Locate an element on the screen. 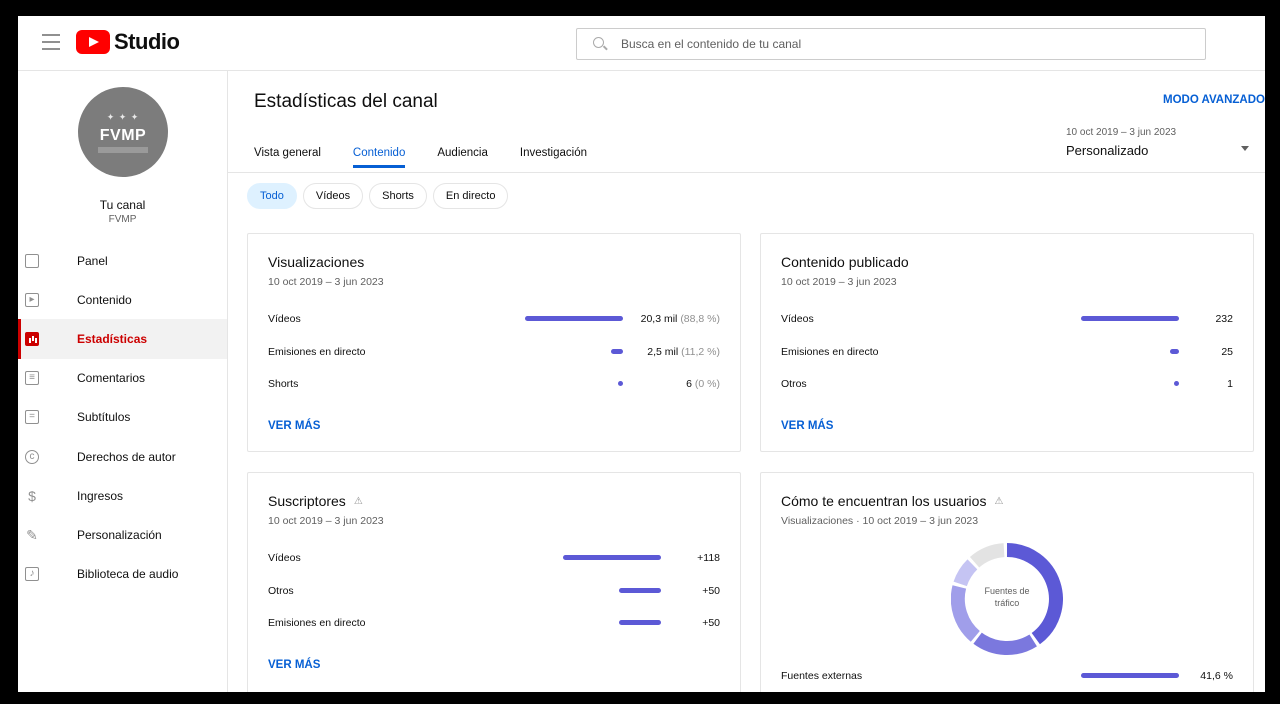  sidebar-item-personalizacion: ✎ Personalización is located at coordinates (122, 534).